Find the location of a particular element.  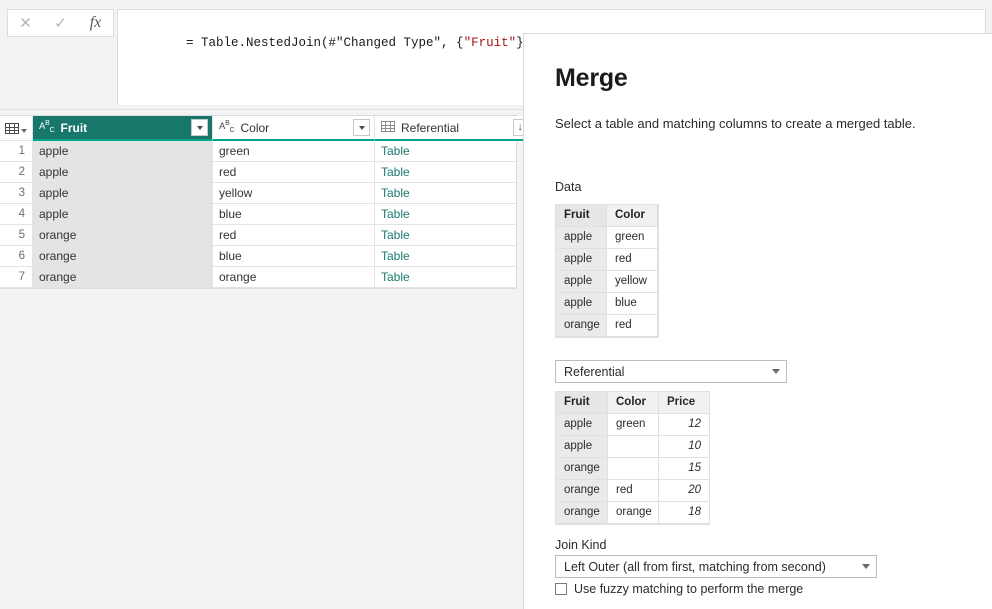

chevron-down-glyph is located at coordinates (361, 127).